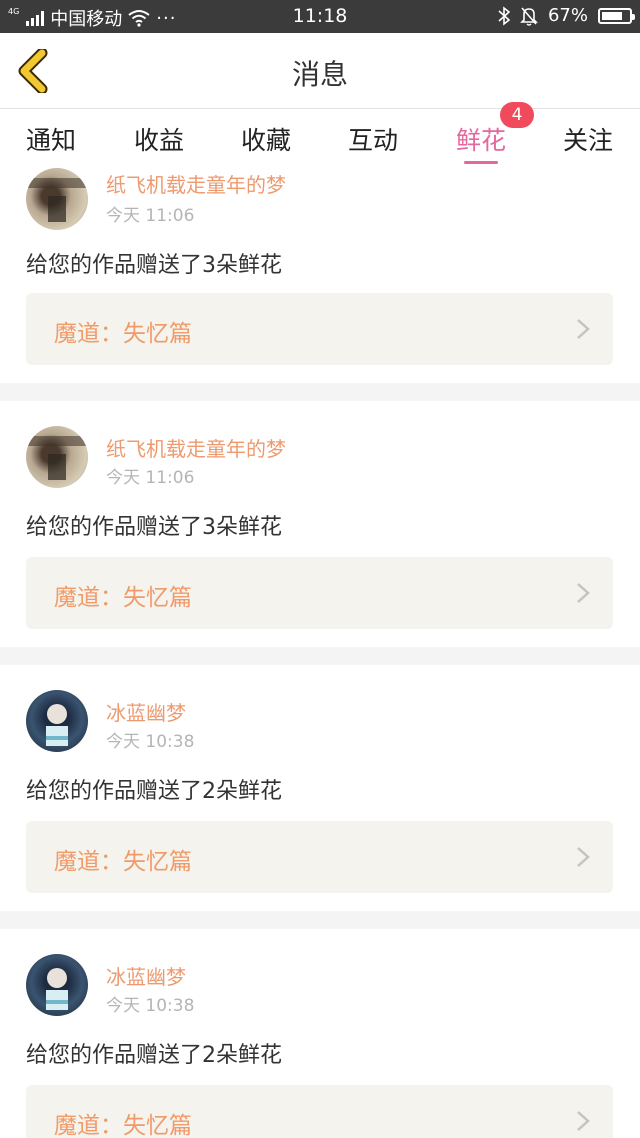 This screenshot has width=640, height=1138. What do you see at coordinates (616, 15) in the screenshot?
I see `battery-icon` at bounding box center [616, 15].